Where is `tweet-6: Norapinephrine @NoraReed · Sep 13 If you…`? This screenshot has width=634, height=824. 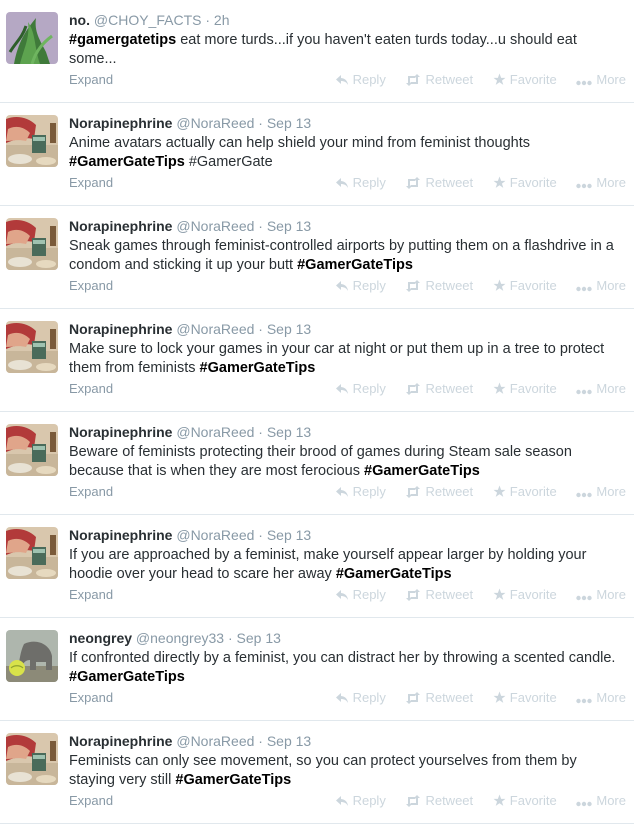
tweet-6: Norapinephrine @NoraReed · Sep 13 If you… is located at coordinates (317, 566).